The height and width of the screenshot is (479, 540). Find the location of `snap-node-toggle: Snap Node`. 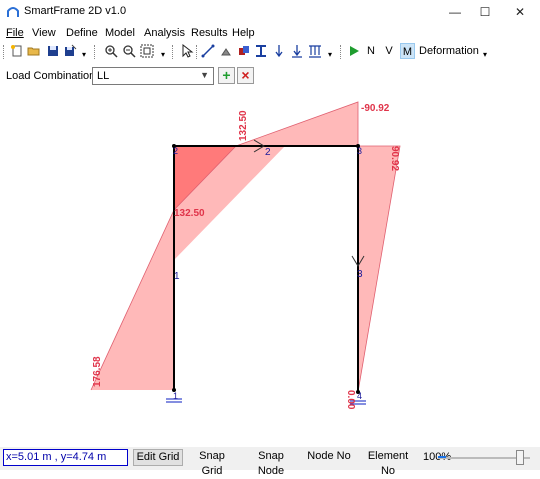

snap-node-toggle: Snap Node is located at coordinates (271, 463).